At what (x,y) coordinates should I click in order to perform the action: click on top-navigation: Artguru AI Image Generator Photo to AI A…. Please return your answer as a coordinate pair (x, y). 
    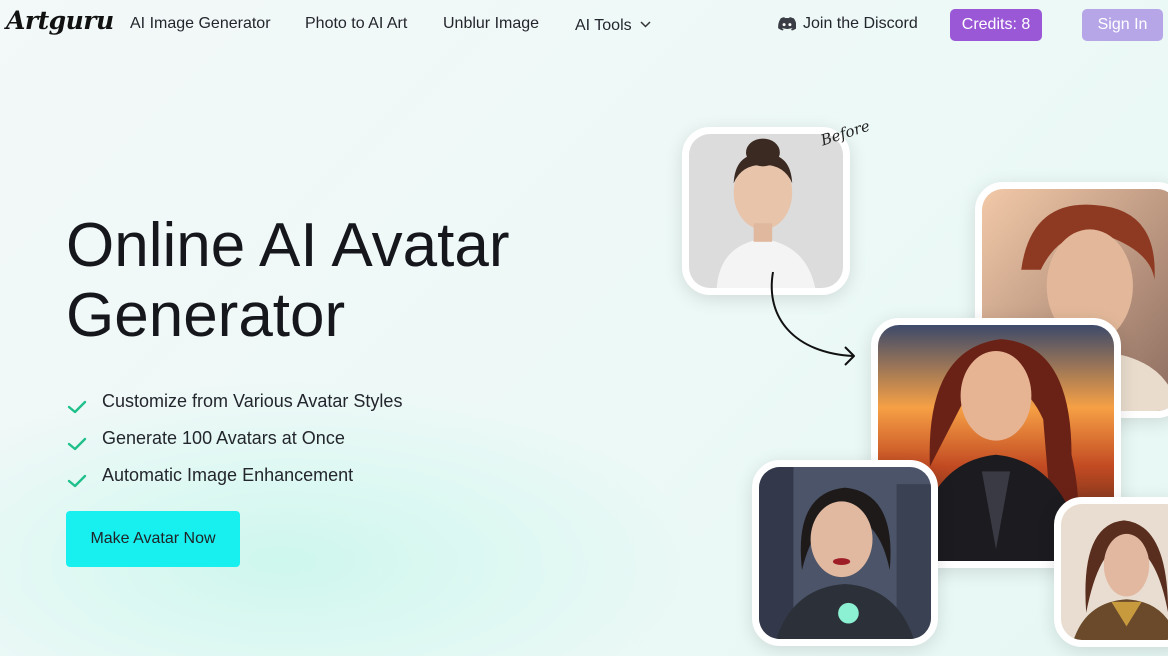
    Looking at the image, I should click on (584, 25).